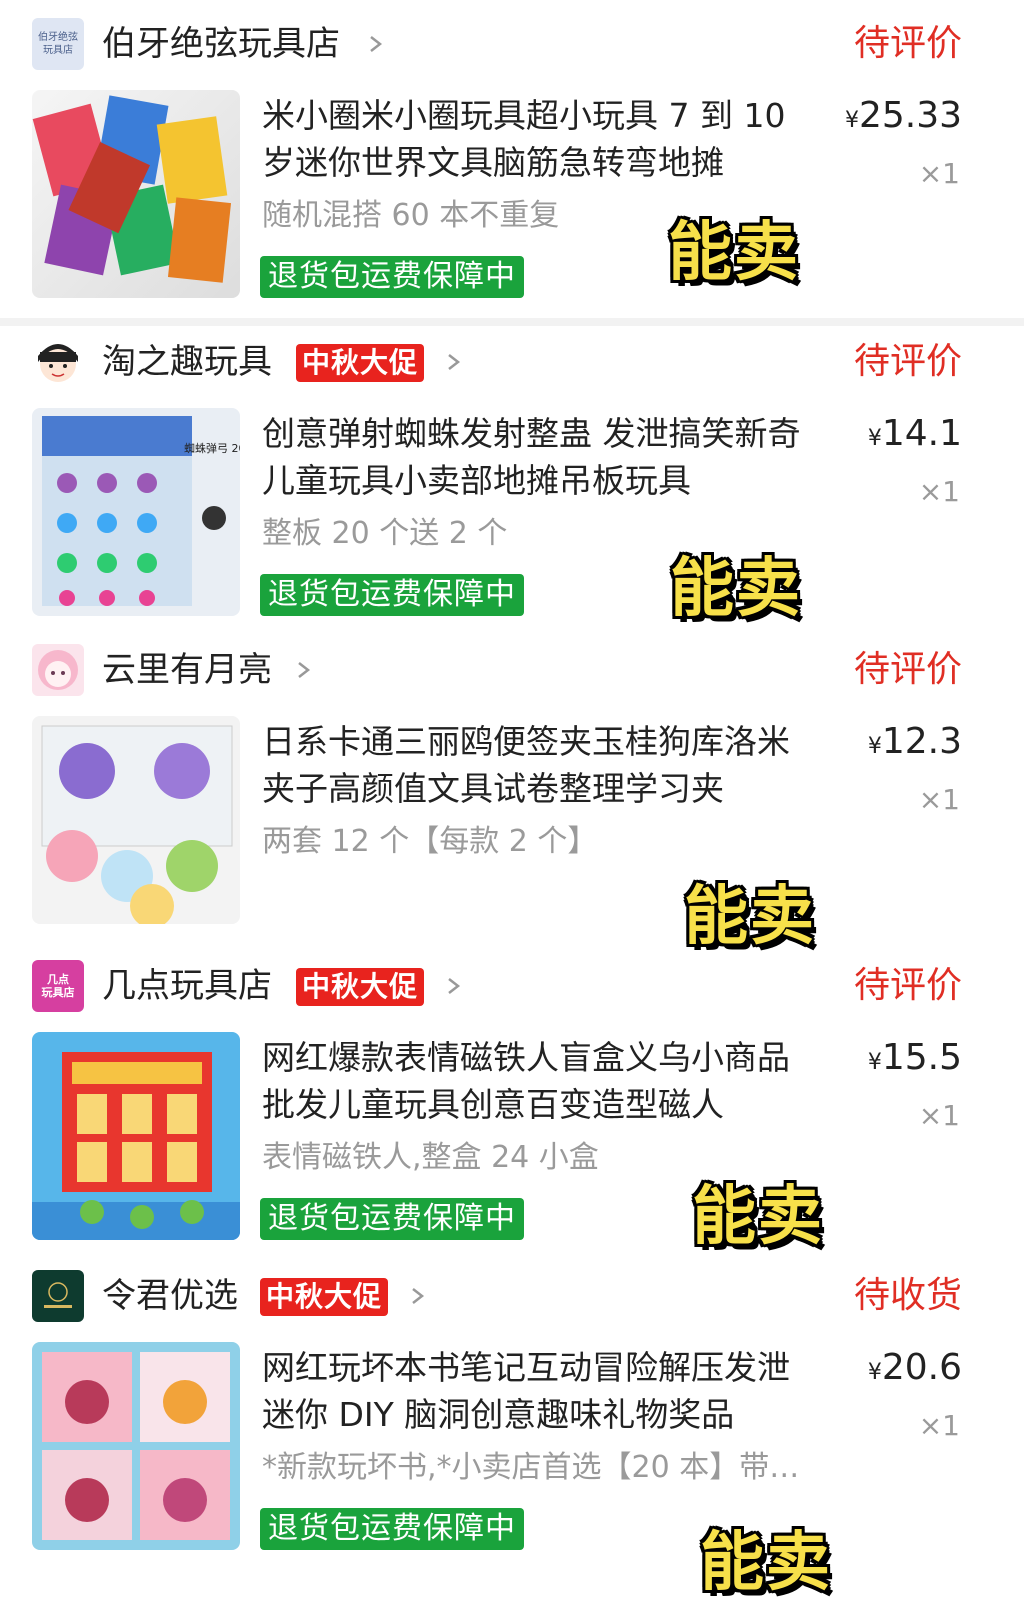 This screenshot has width=1024, height=1619. Describe the element at coordinates (512, 666) in the screenshot. I see `shop-header: 云里有月亮 待评价` at that location.